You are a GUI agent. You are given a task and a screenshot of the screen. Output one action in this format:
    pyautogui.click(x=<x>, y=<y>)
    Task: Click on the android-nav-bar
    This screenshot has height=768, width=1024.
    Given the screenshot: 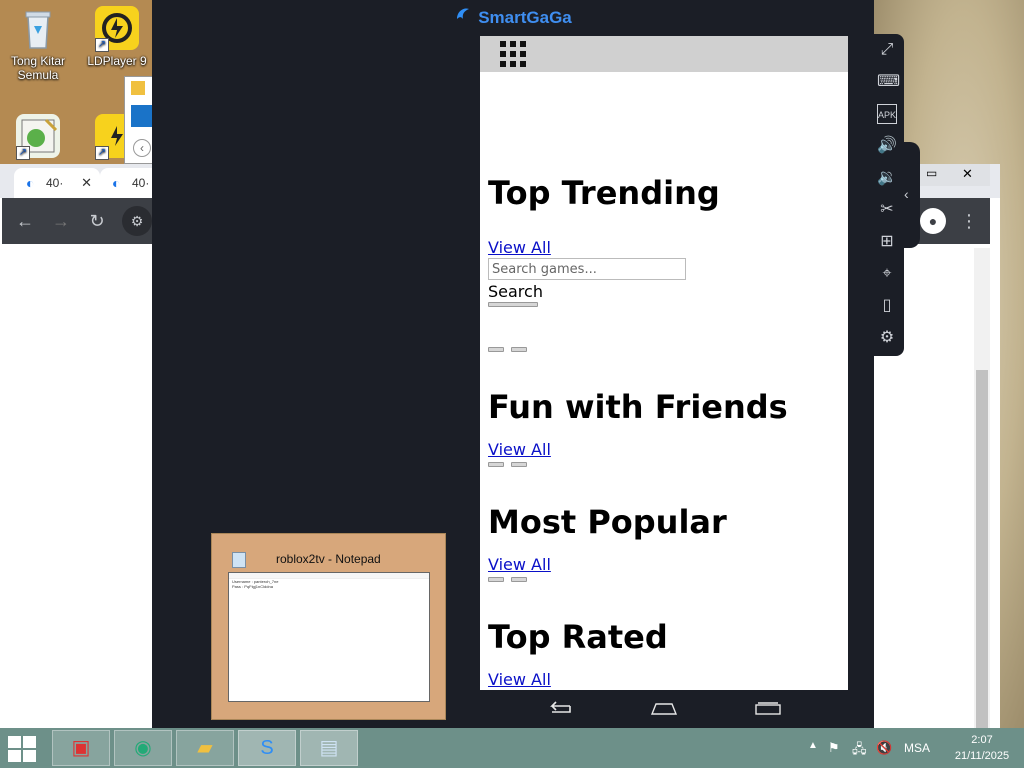 What is the action you would take?
    pyautogui.click(x=664, y=709)
    